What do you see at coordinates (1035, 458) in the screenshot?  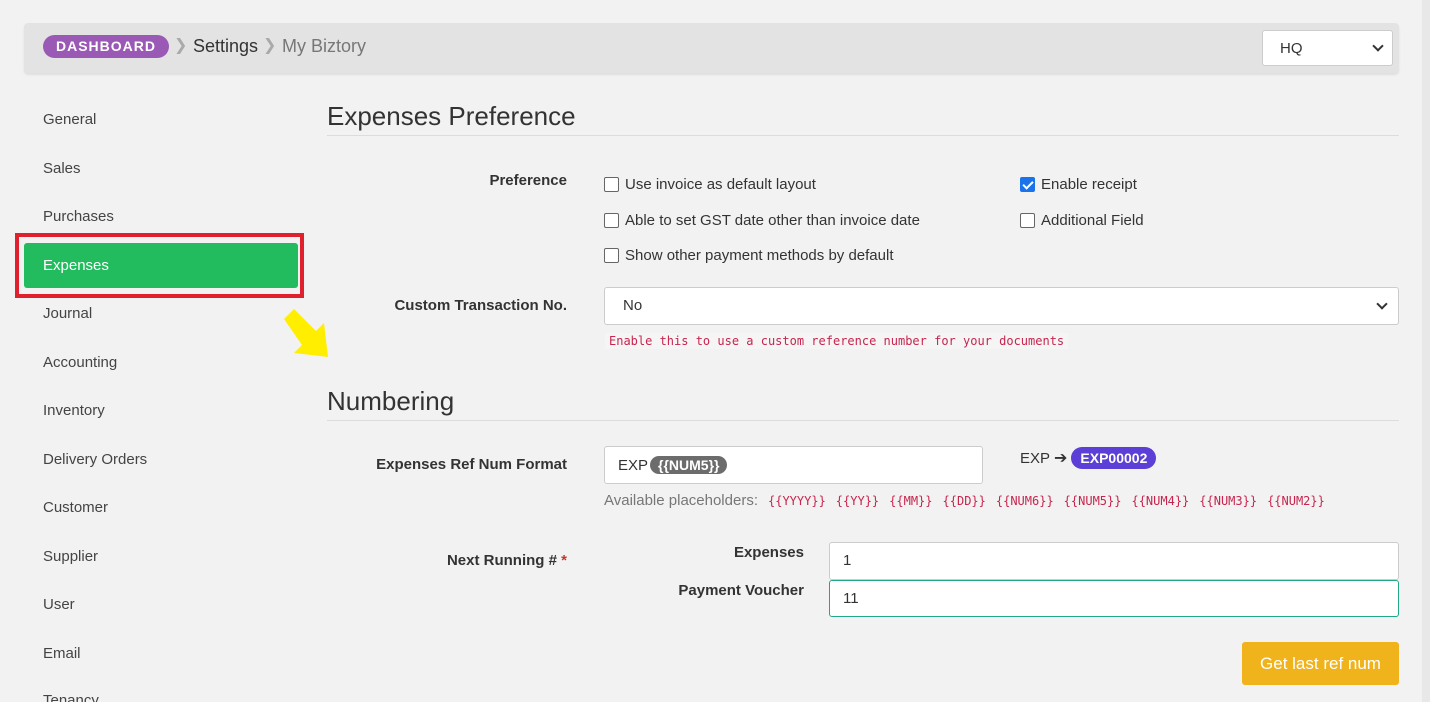 I see `preview-prefix: EXP` at bounding box center [1035, 458].